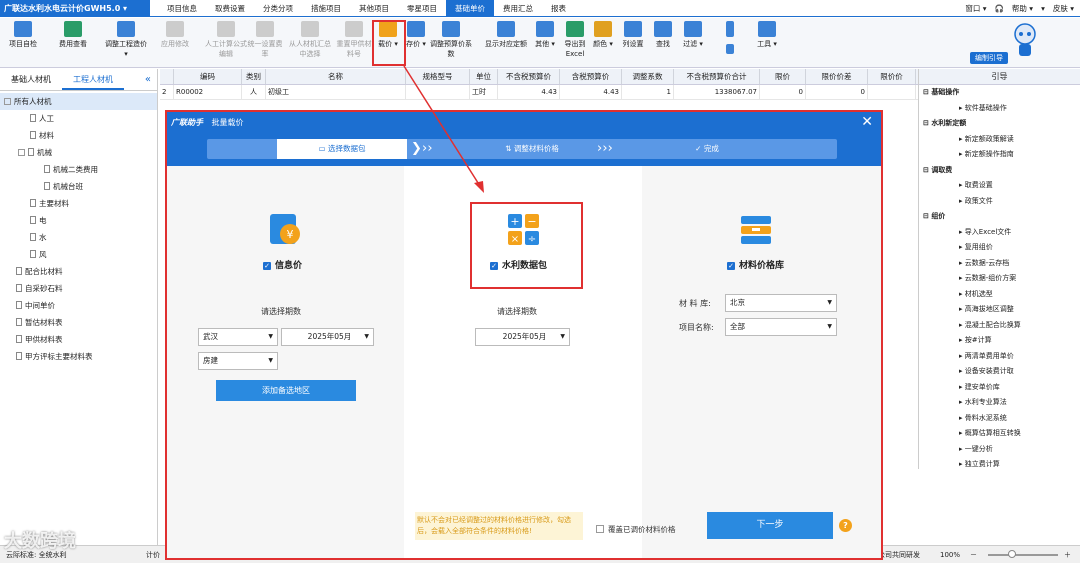 The height and width of the screenshot is (564, 1080). I want to click on guide-item: ▸ 材机选型, so click(999, 295).